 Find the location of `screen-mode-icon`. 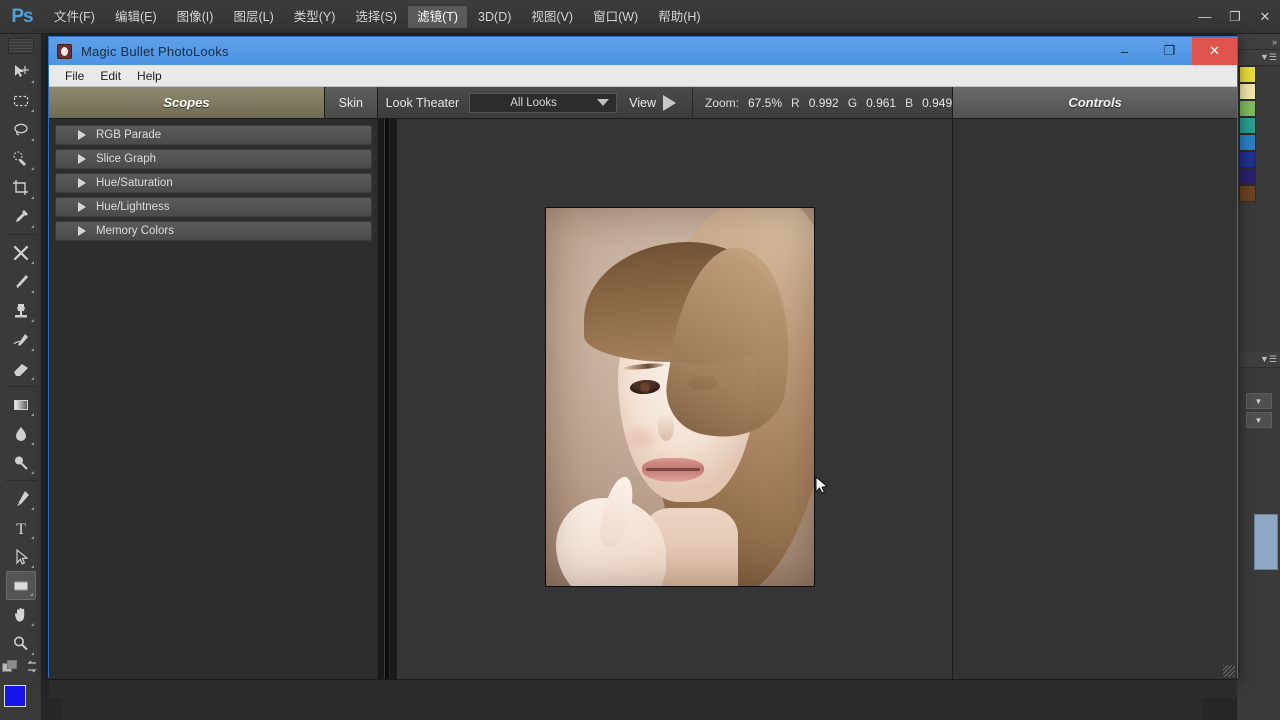

screen-mode-icon is located at coordinates (32, 669).